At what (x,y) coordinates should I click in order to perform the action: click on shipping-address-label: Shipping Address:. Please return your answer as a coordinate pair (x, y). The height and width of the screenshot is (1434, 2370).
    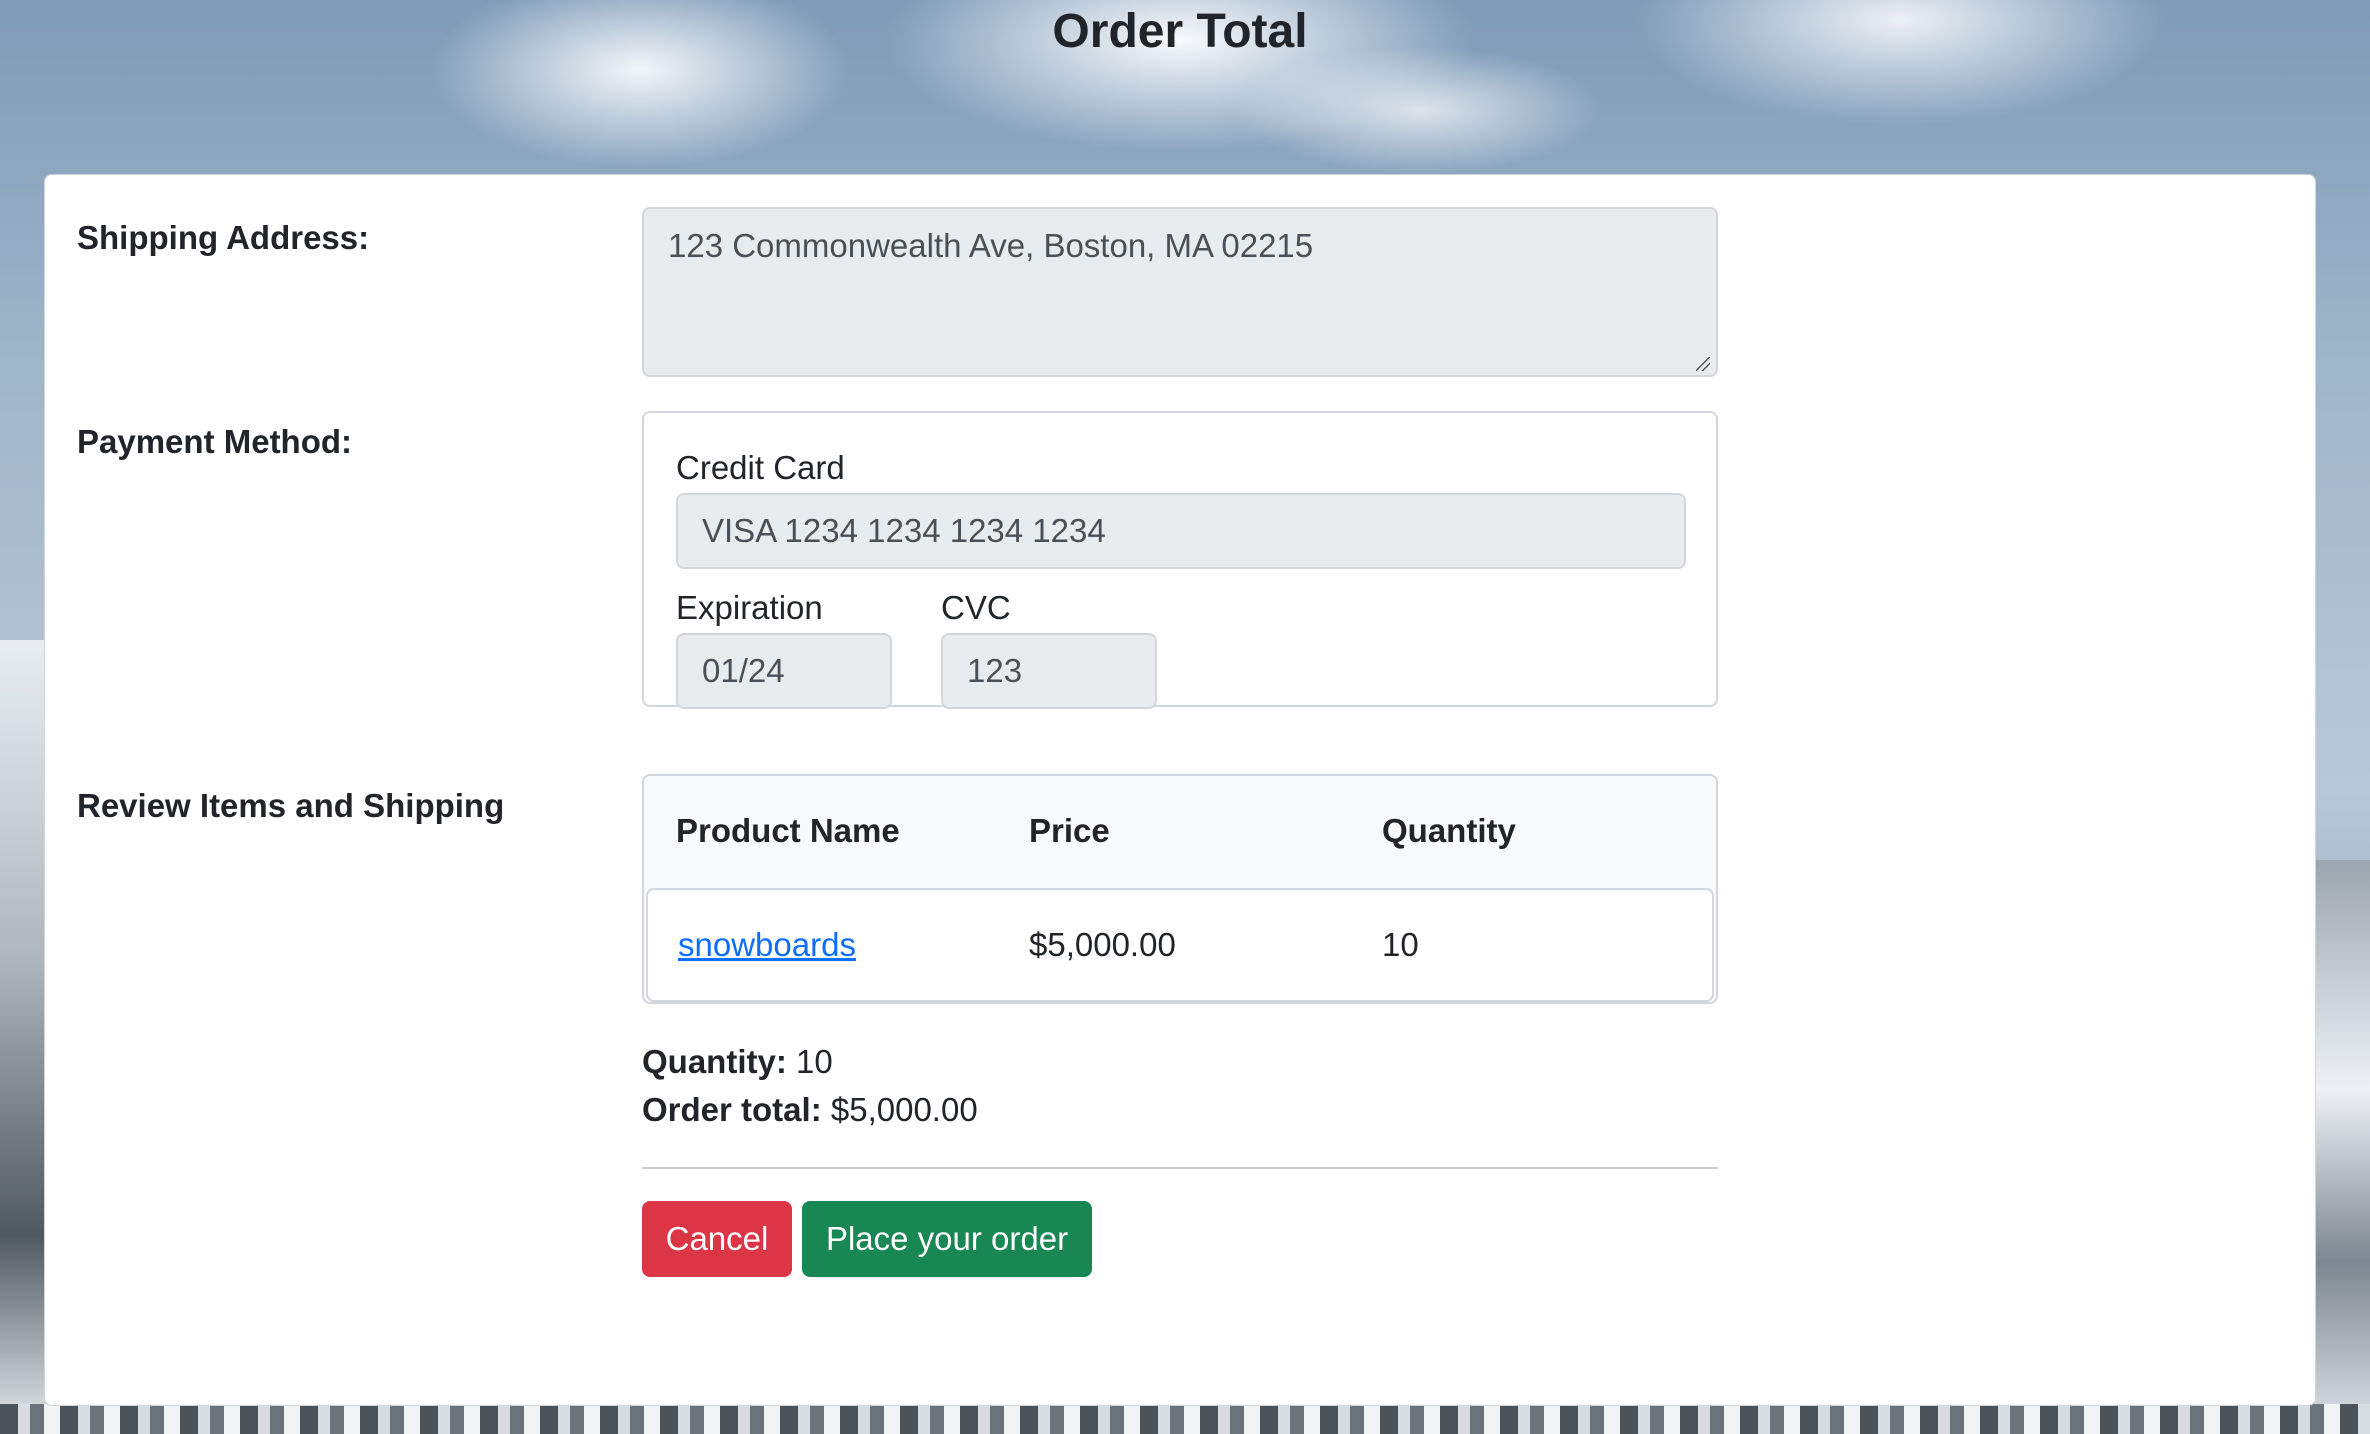
    Looking at the image, I should click on (223, 237).